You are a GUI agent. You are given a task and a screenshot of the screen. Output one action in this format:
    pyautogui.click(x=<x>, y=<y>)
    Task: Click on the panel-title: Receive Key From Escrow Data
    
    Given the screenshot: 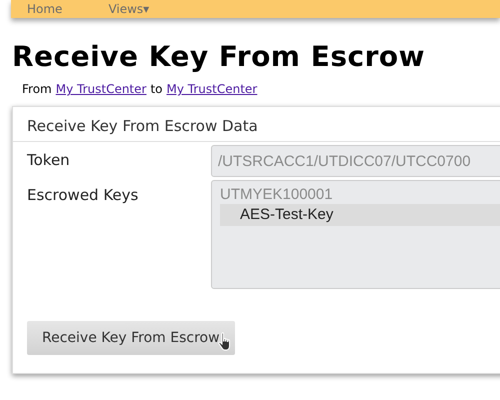 What is the action you would take?
    pyautogui.click(x=256, y=124)
    